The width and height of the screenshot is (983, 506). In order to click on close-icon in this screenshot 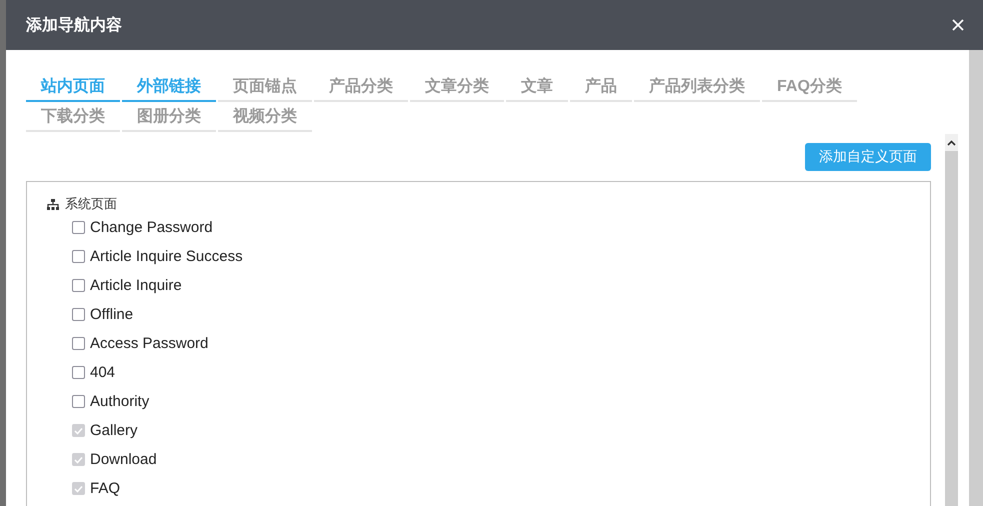, I will do `click(958, 25)`.